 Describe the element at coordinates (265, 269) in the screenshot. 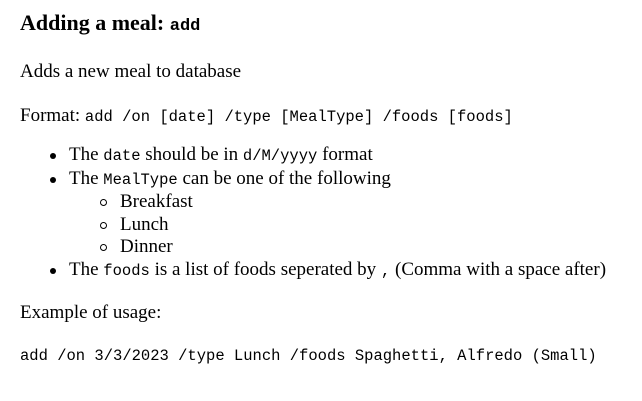

I see `bullet-text: is a list of foods seperated by` at that location.